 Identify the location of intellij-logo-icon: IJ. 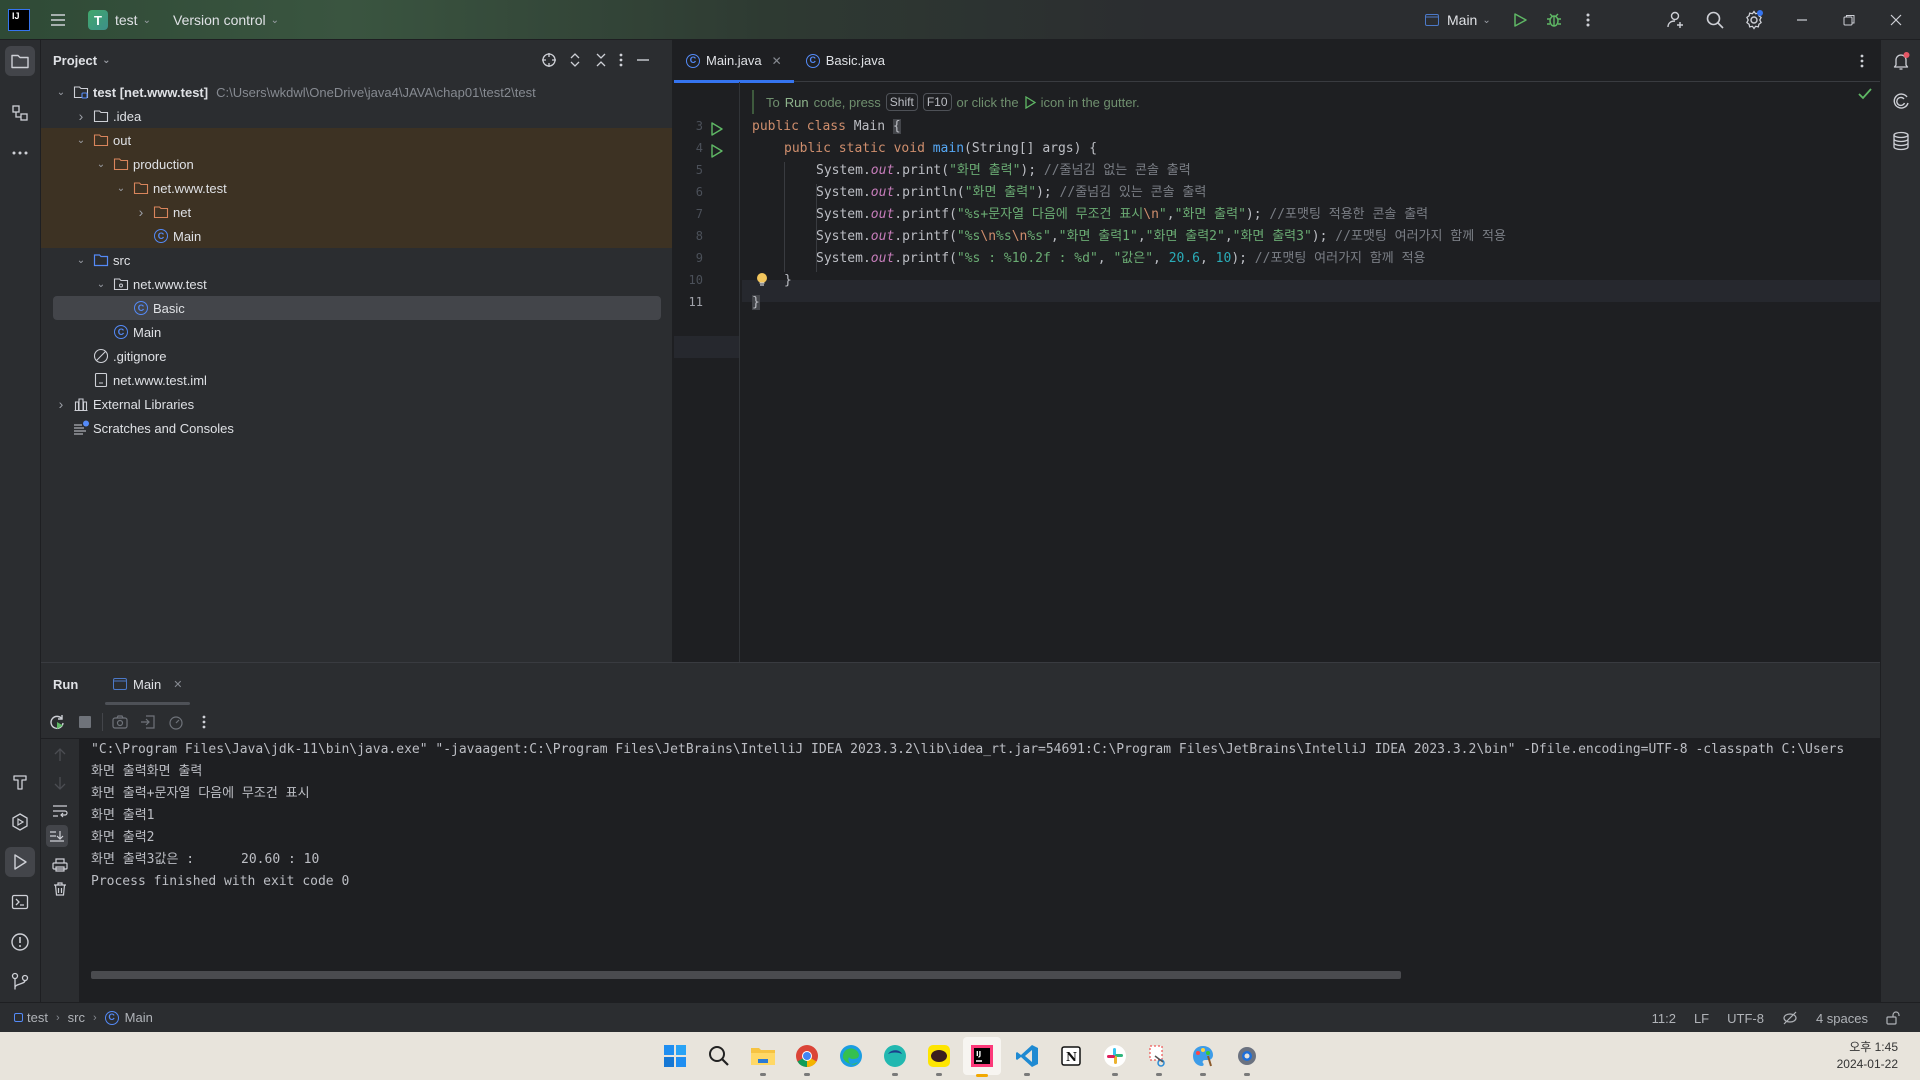
(19, 20).